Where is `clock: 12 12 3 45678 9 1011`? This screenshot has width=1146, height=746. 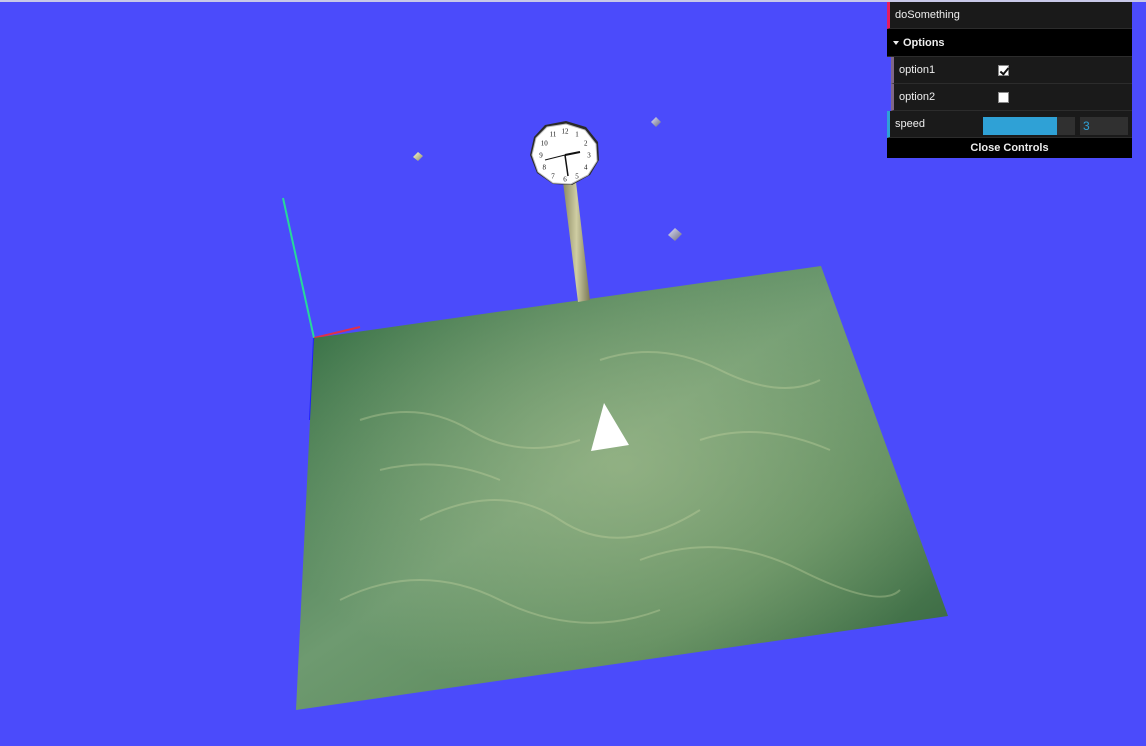 clock: 12 12 3 45678 9 1011 is located at coordinates (564, 153).